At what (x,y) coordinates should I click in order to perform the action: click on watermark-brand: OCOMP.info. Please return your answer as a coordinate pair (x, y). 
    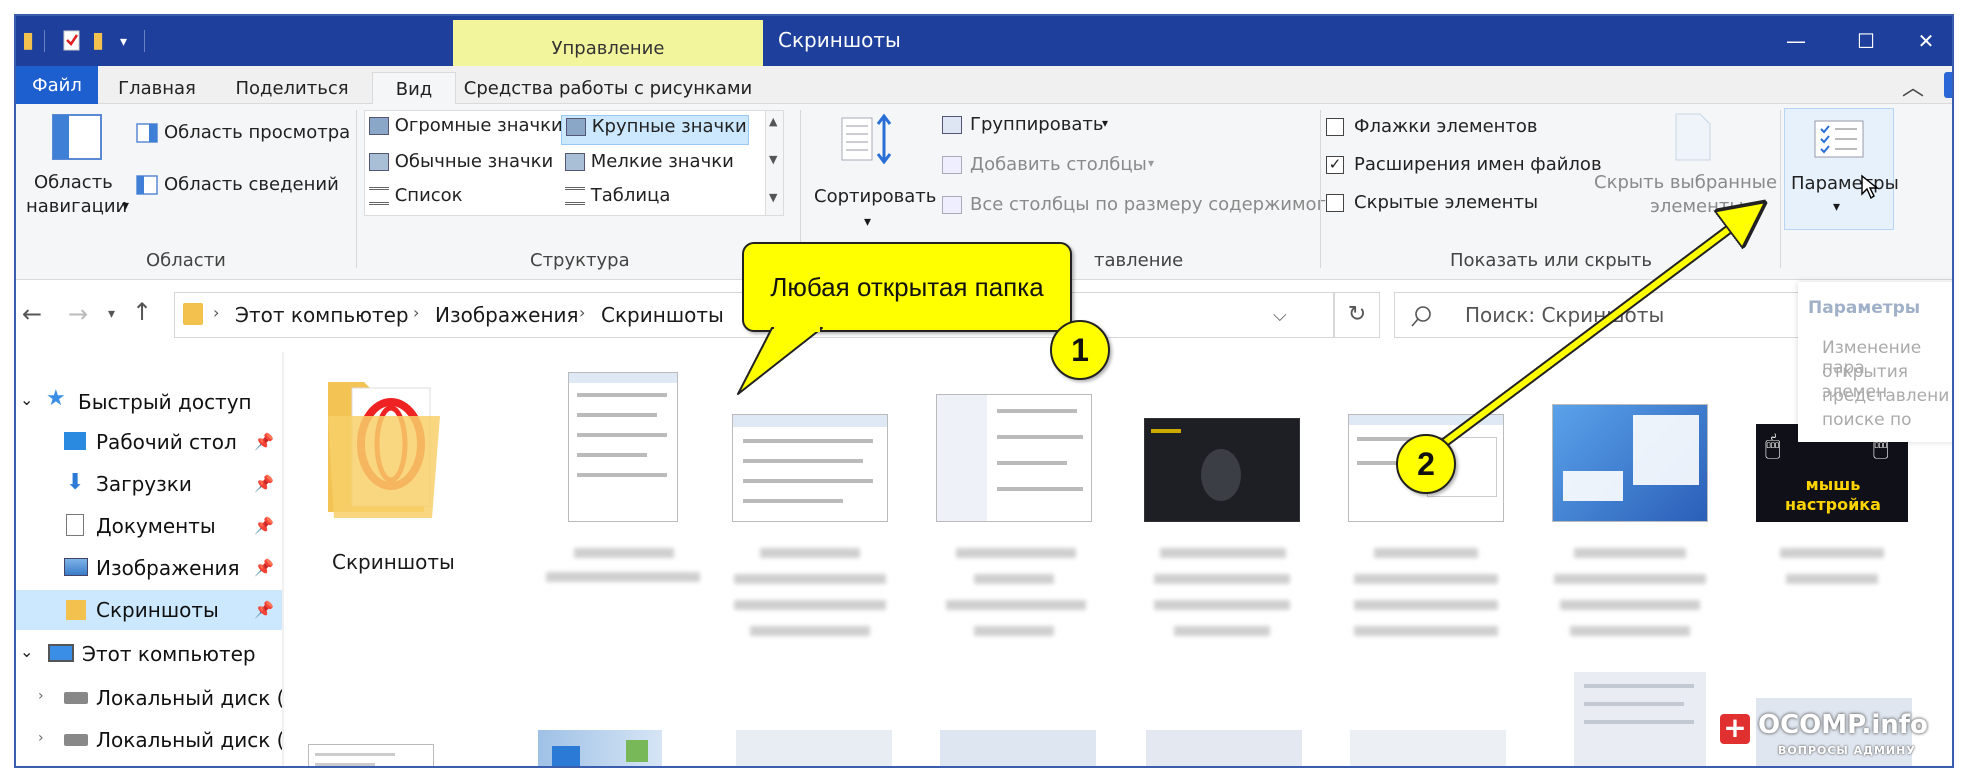
    Looking at the image, I should click on (1843, 725).